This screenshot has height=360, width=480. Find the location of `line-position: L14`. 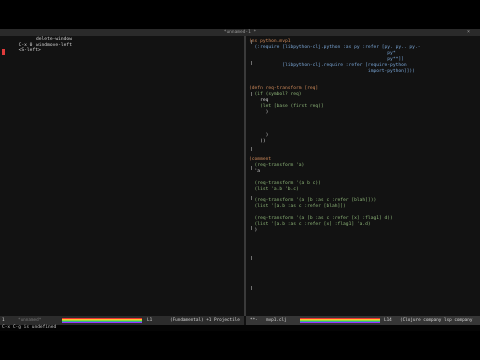

line-position: L14 is located at coordinates (388, 320).